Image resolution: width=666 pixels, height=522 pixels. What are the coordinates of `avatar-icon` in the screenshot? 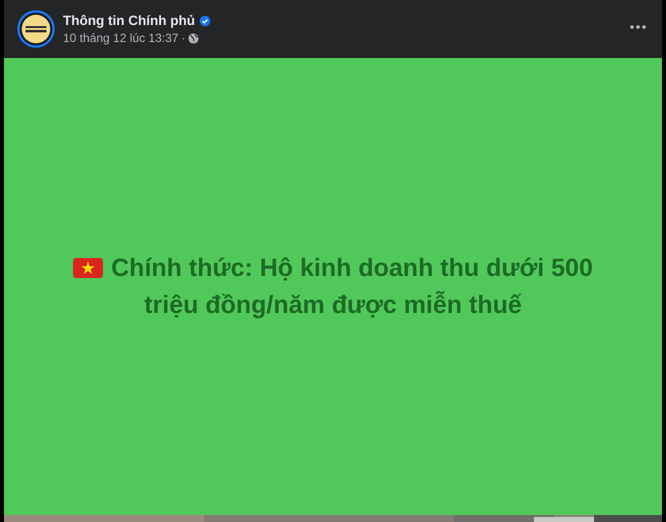 It's located at (36, 29).